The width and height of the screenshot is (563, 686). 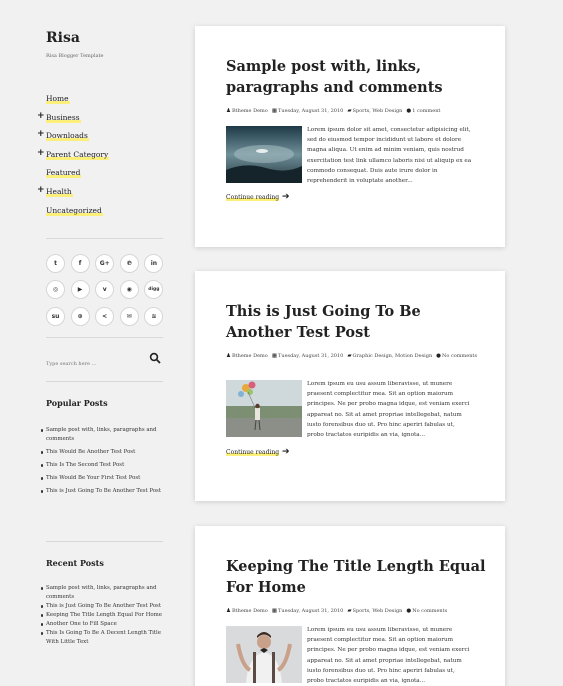 What do you see at coordinates (55, 290) in the screenshot?
I see `instagram-icon: ◎` at bounding box center [55, 290].